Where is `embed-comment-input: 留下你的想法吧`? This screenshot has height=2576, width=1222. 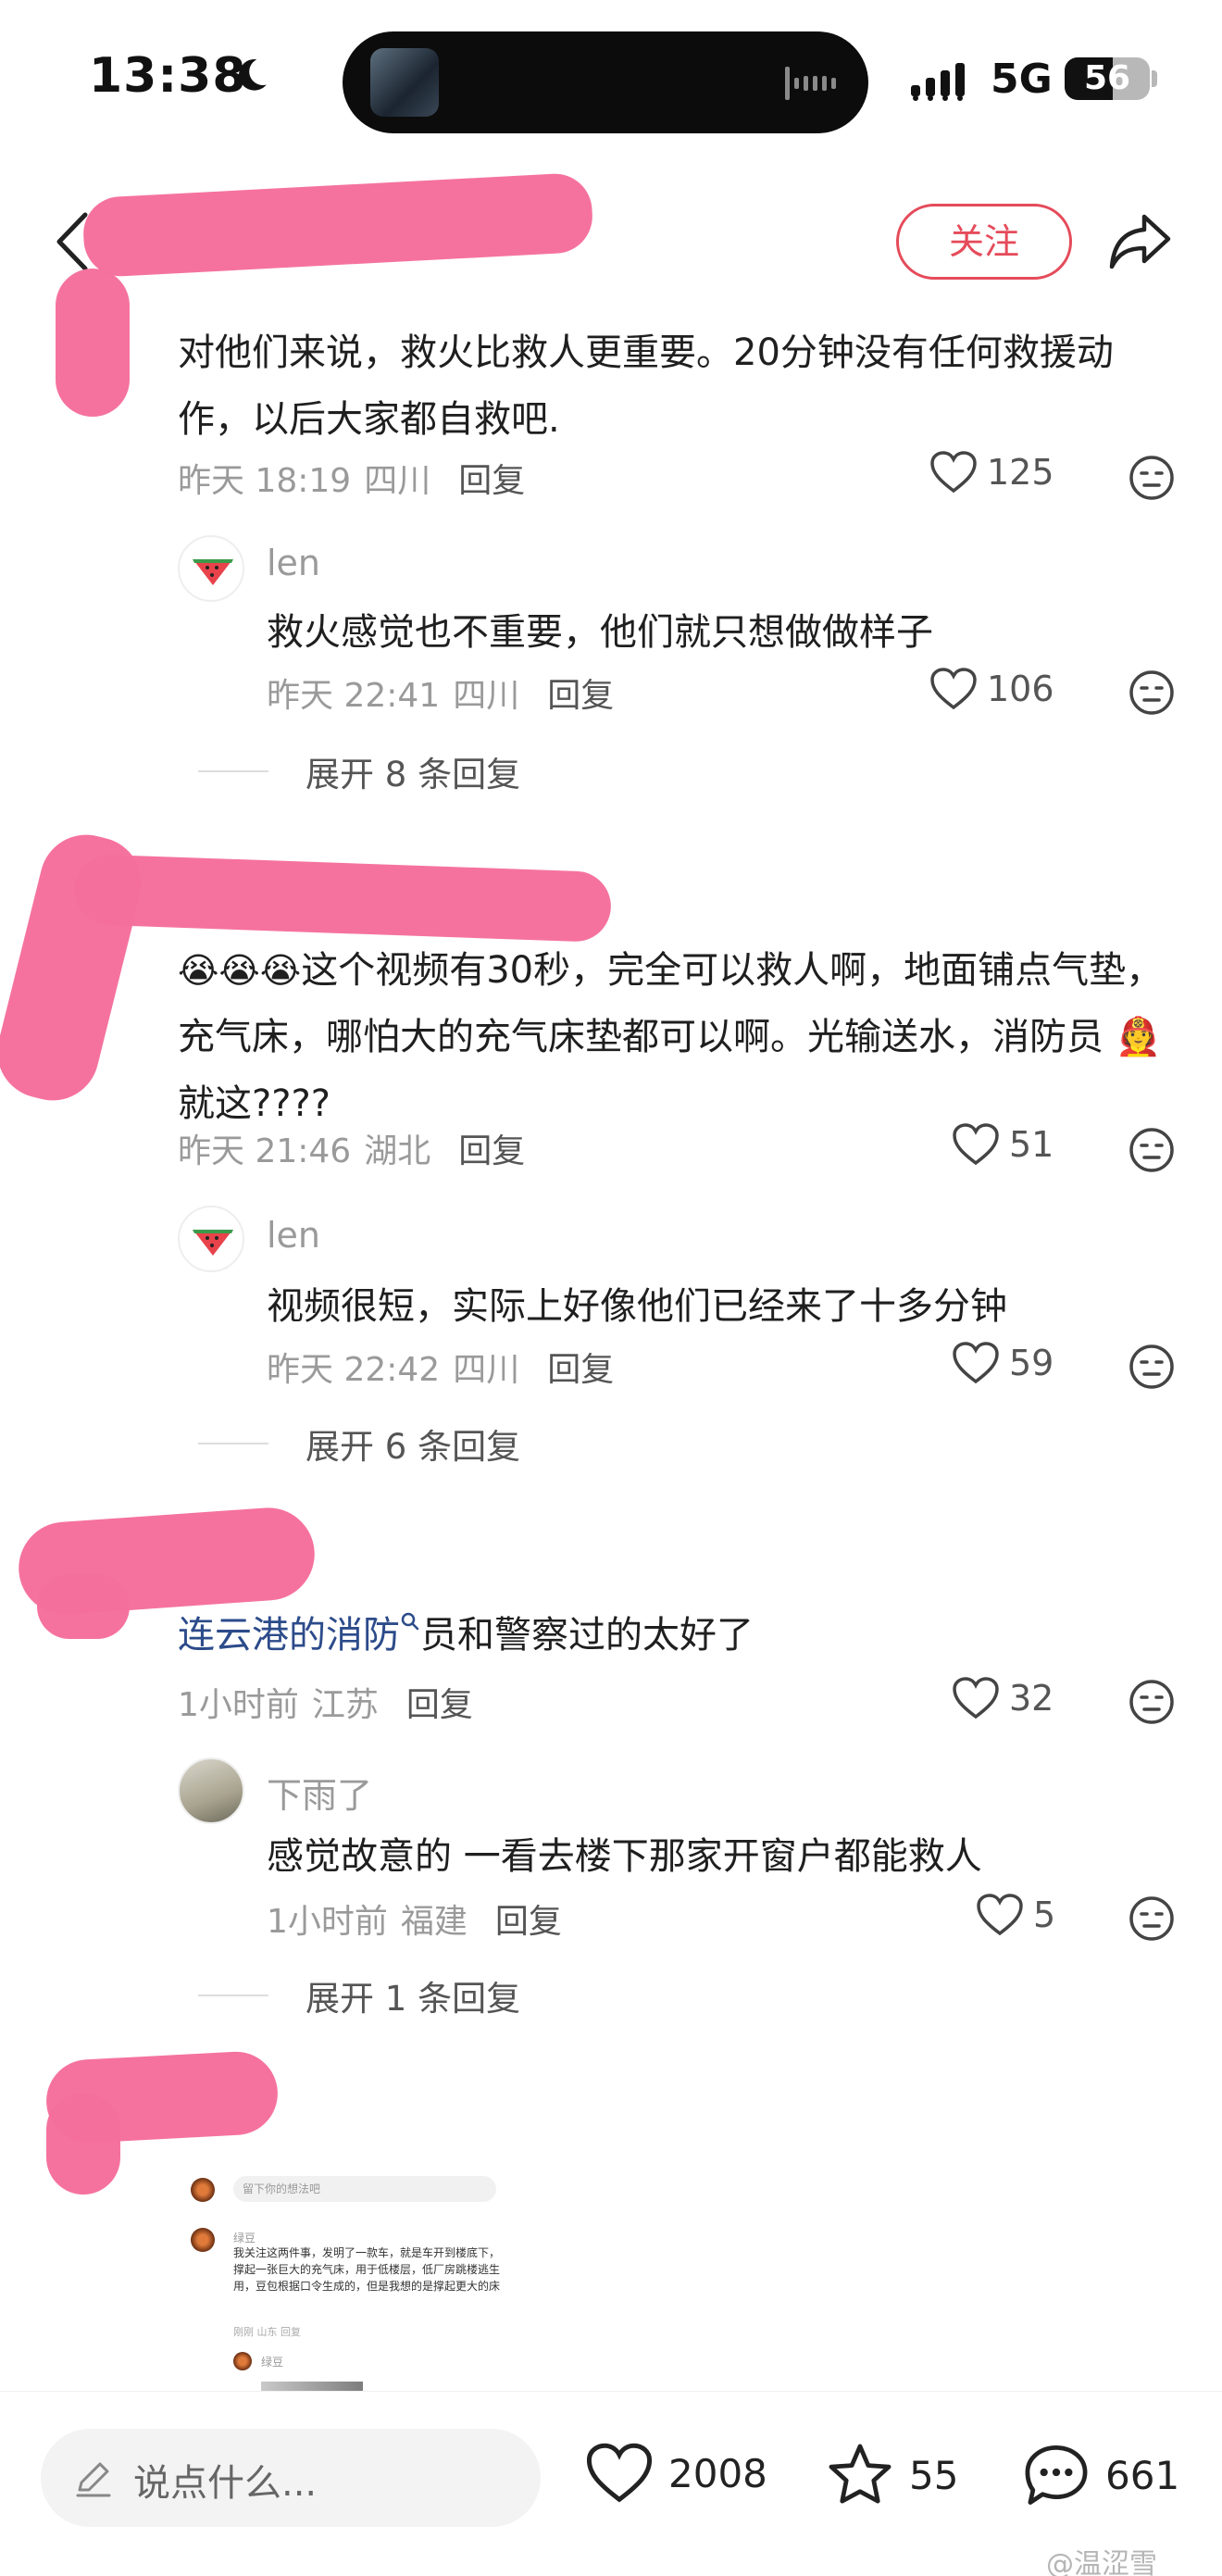 embed-comment-input: 留下你的想法吧 is located at coordinates (365, 2189).